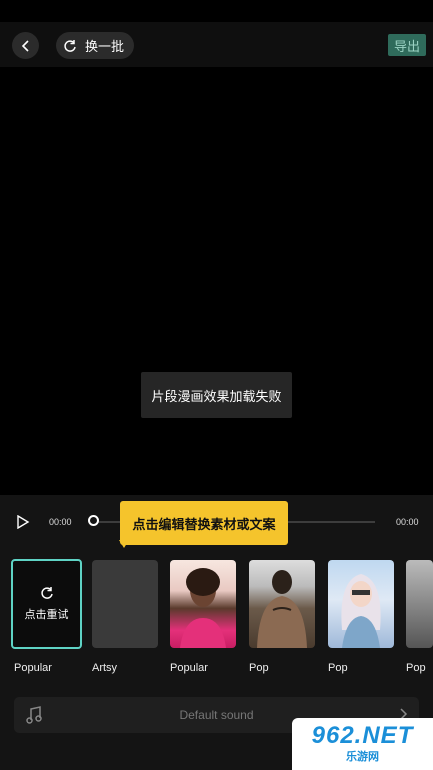  I want to click on watermark-sub: 乐游网, so click(362, 757).